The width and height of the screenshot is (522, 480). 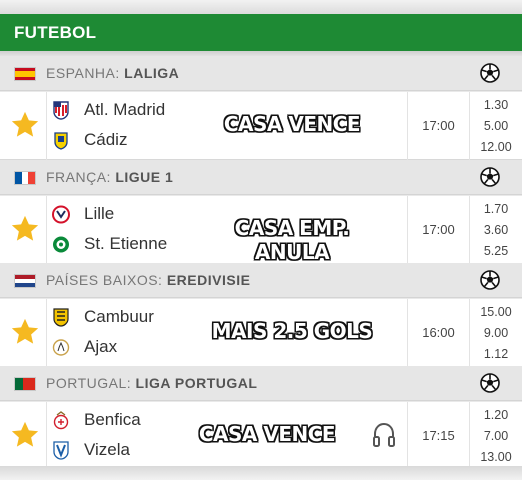 I want to click on home-team-name: Atl. Madrid, so click(x=125, y=109).